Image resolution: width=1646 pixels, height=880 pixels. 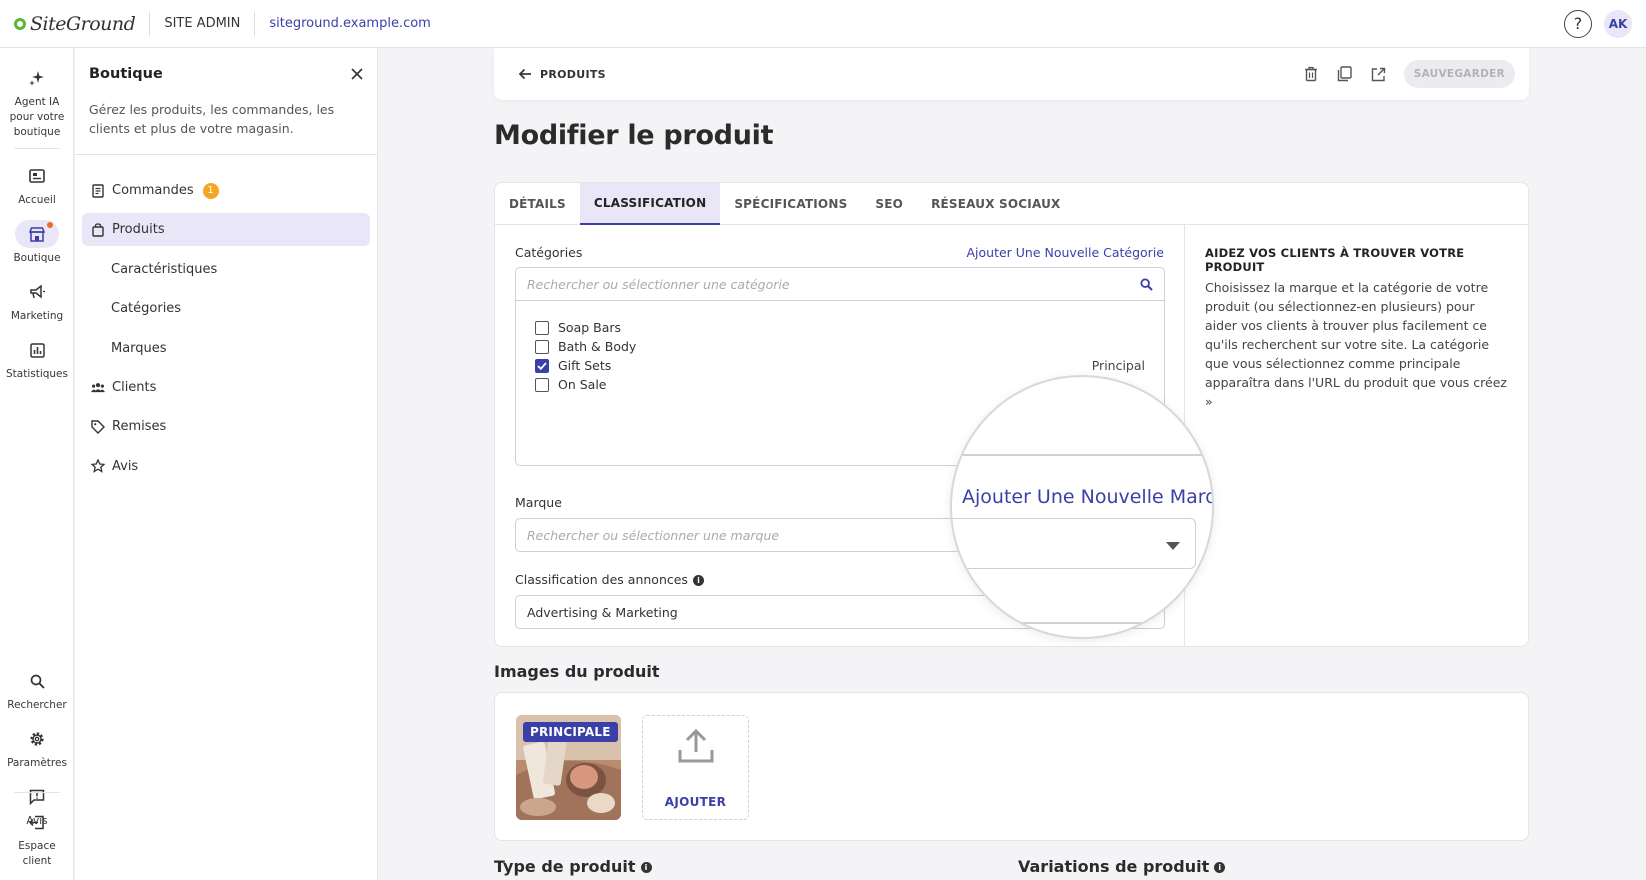 What do you see at coordinates (570, 732) in the screenshot?
I see `primary-image-badge: PRINCIPALE` at bounding box center [570, 732].